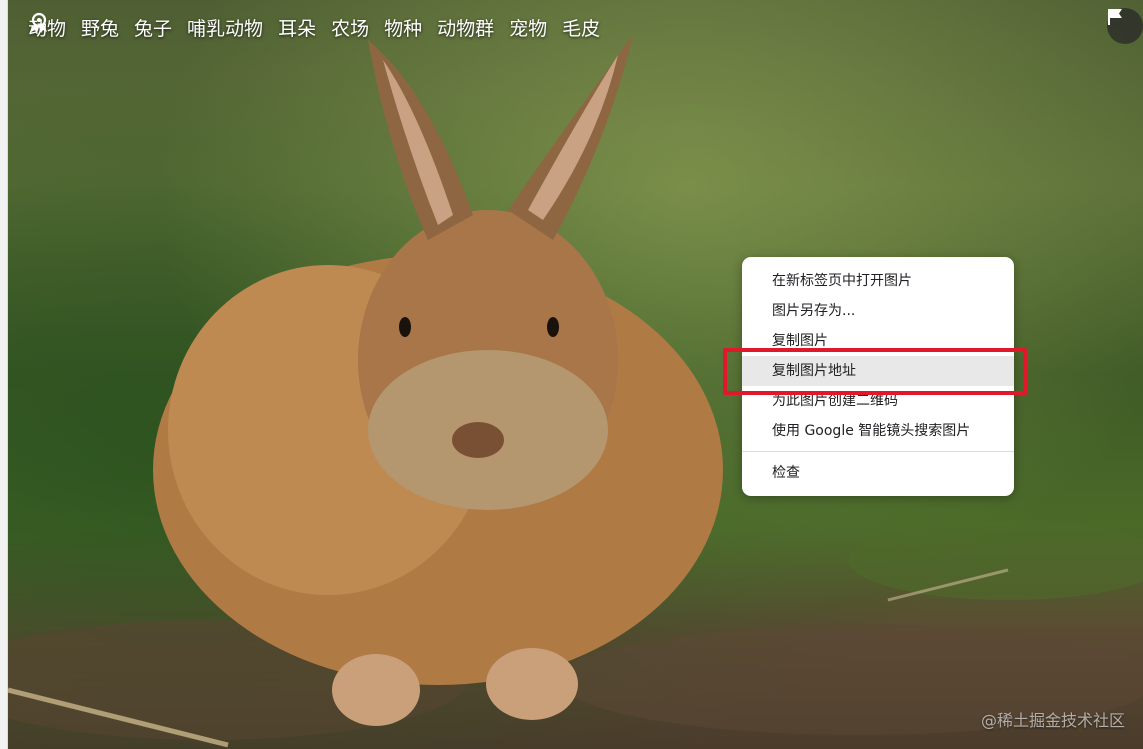 Image resolution: width=1143 pixels, height=749 pixels. What do you see at coordinates (321, 27) in the screenshot?
I see `related-tags-bar: 动物 野兔 兔子 哺乳动物 耳朵 农场 物种 动物群 宠物 毛皮` at bounding box center [321, 27].